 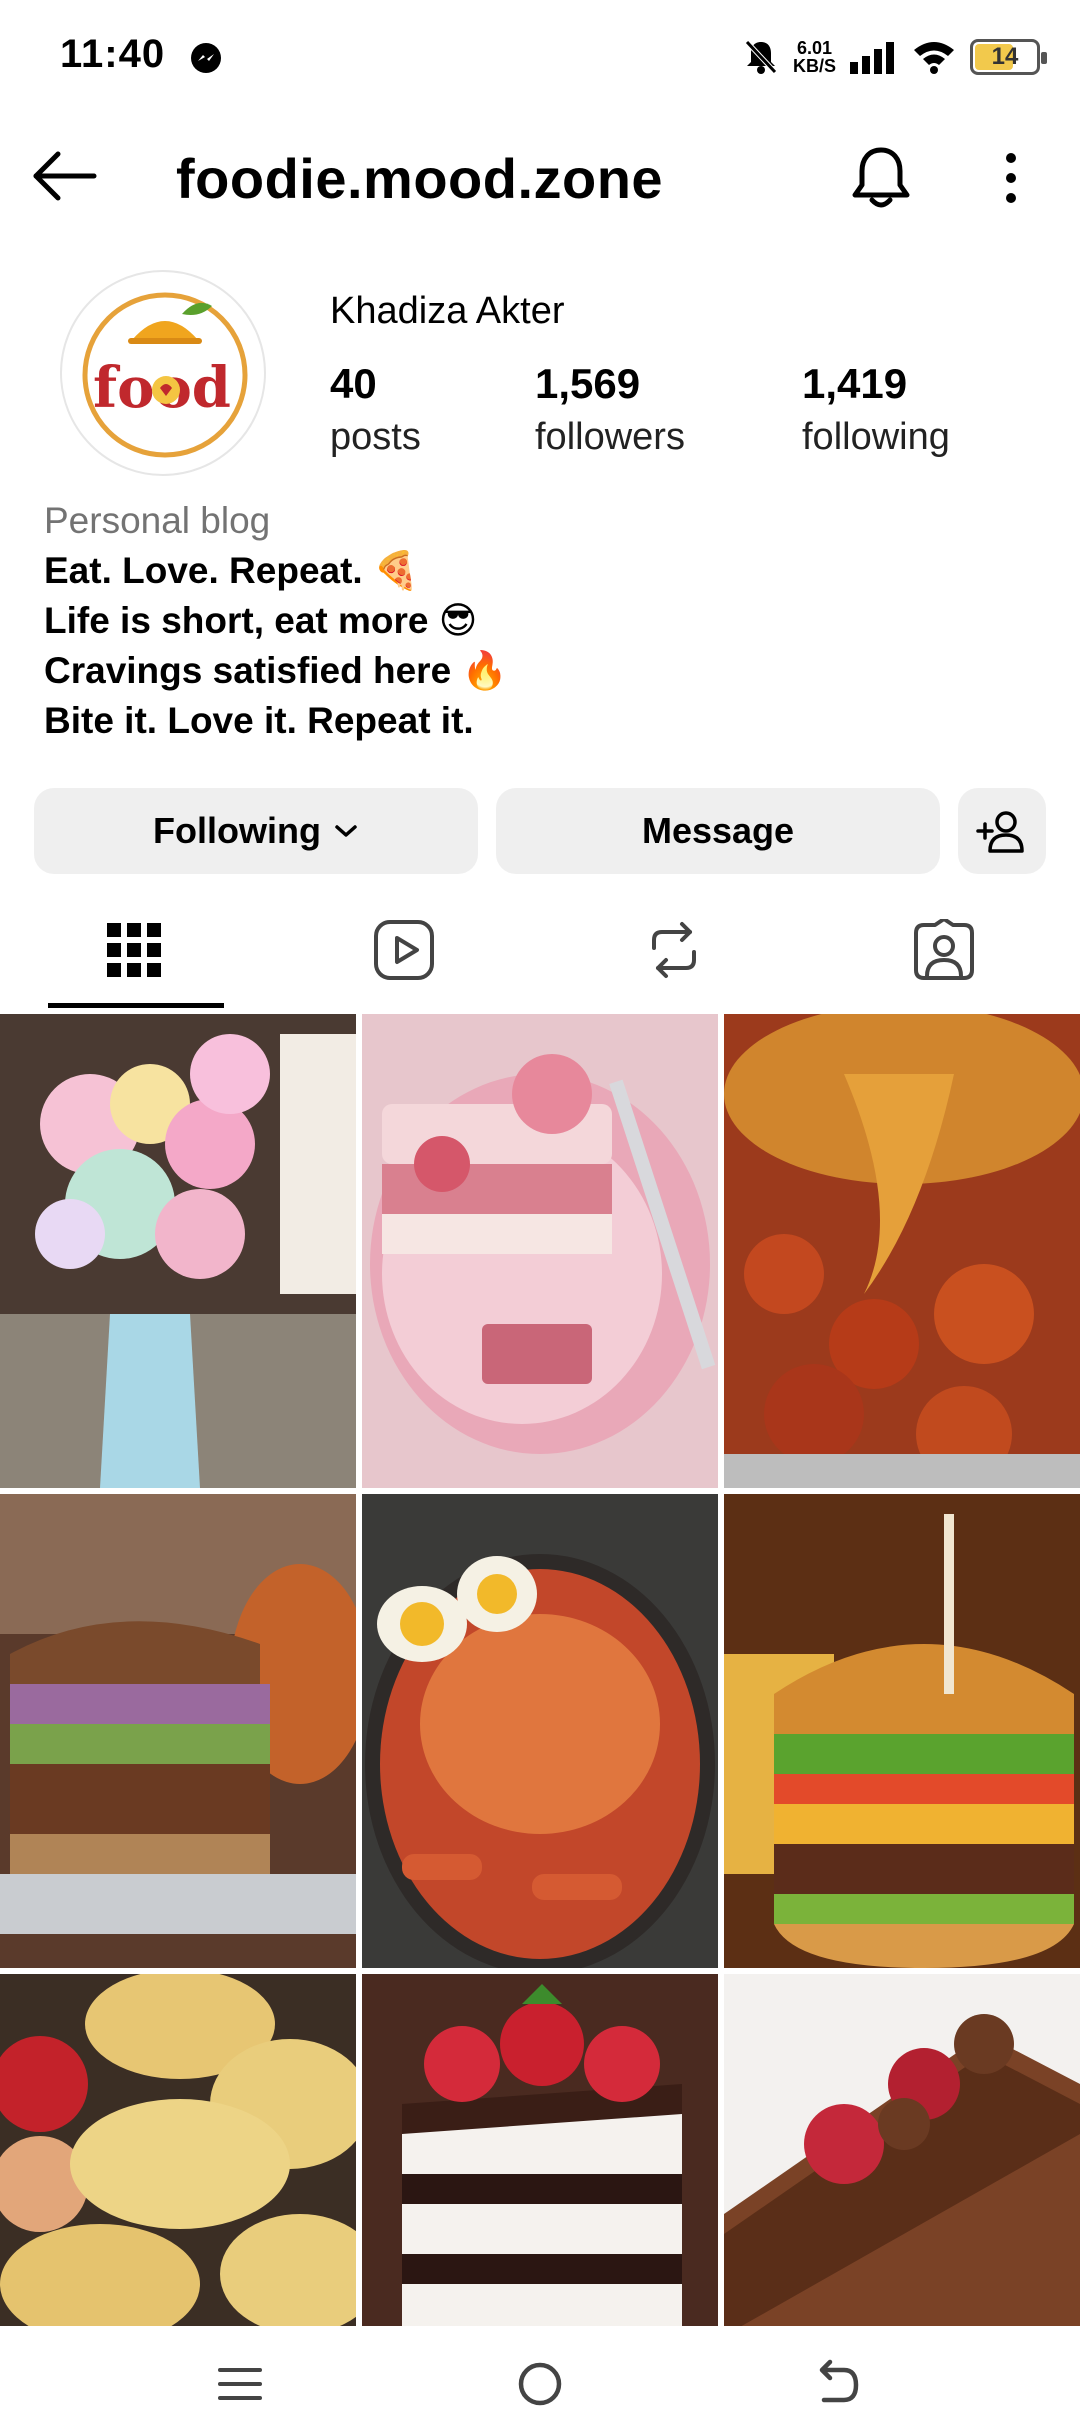 I want to click on message-button-label: Message, so click(x=718, y=830).